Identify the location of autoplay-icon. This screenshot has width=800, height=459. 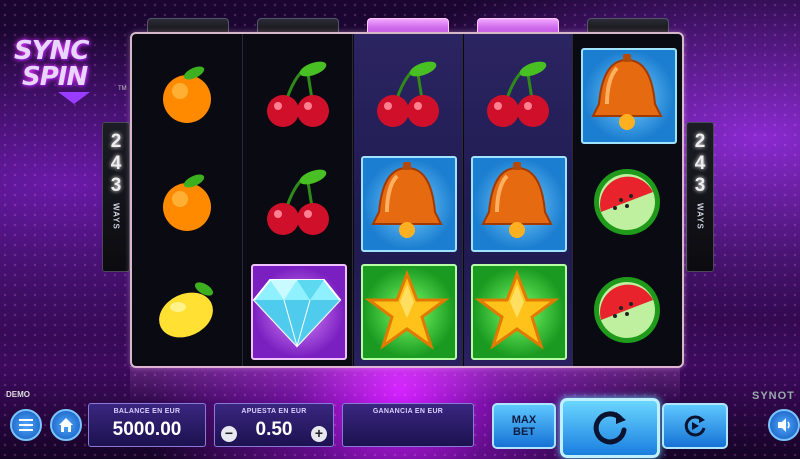
(695, 426).